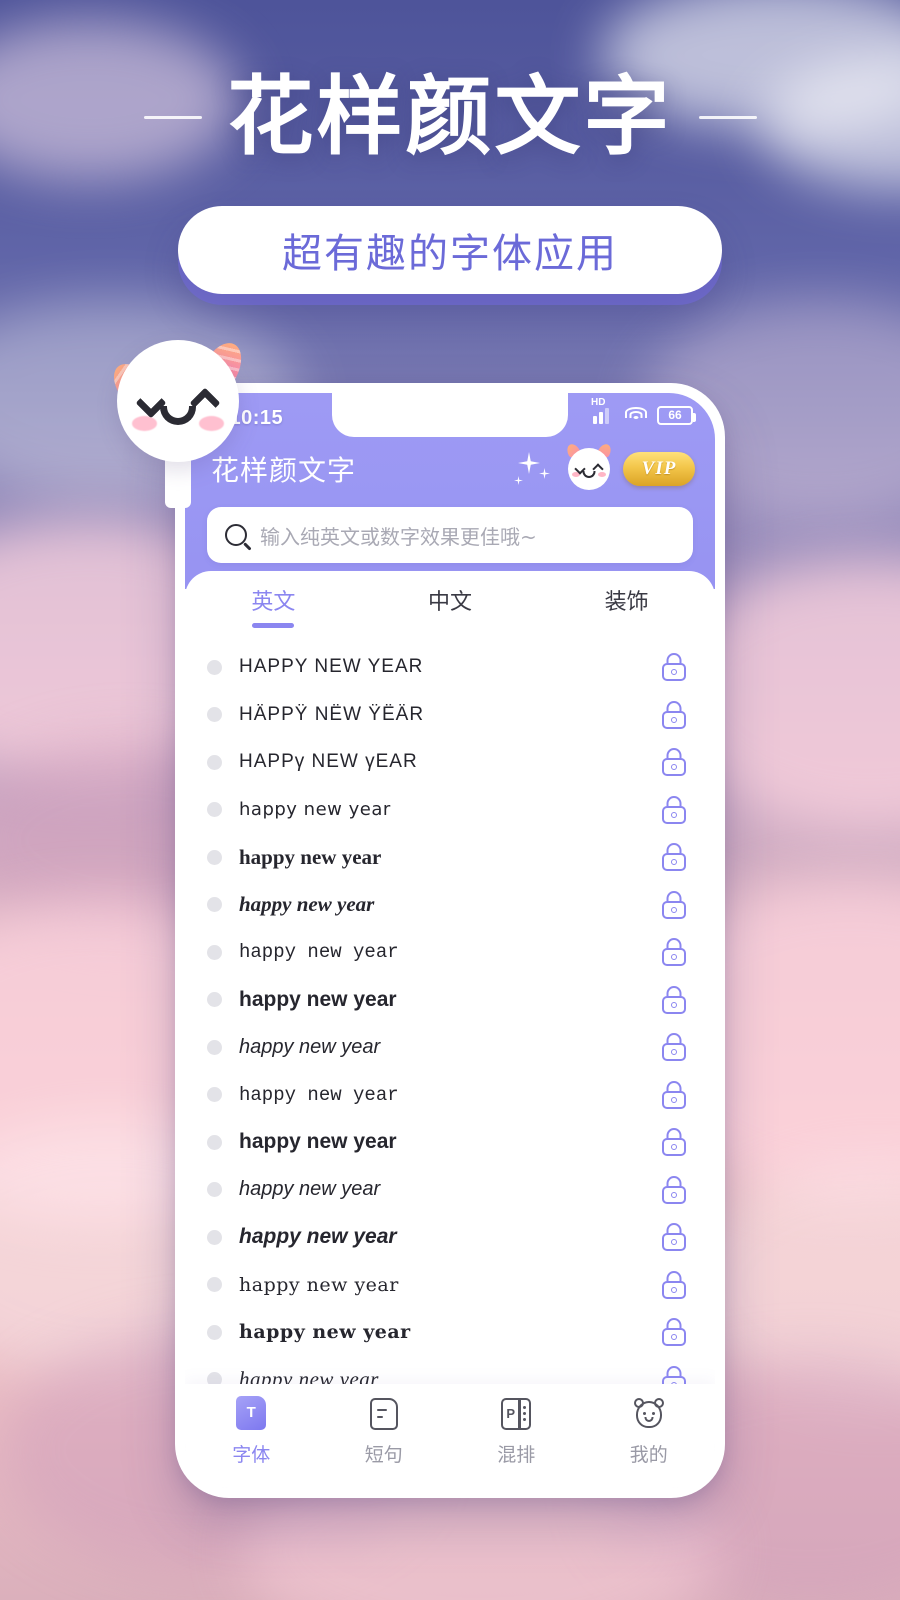 The height and width of the screenshot is (1600, 900). What do you see at coordinates (251, 1431) in the screenshot?
I see `nav-item-fonts: T 字体` at bounding box center [251, 1431].